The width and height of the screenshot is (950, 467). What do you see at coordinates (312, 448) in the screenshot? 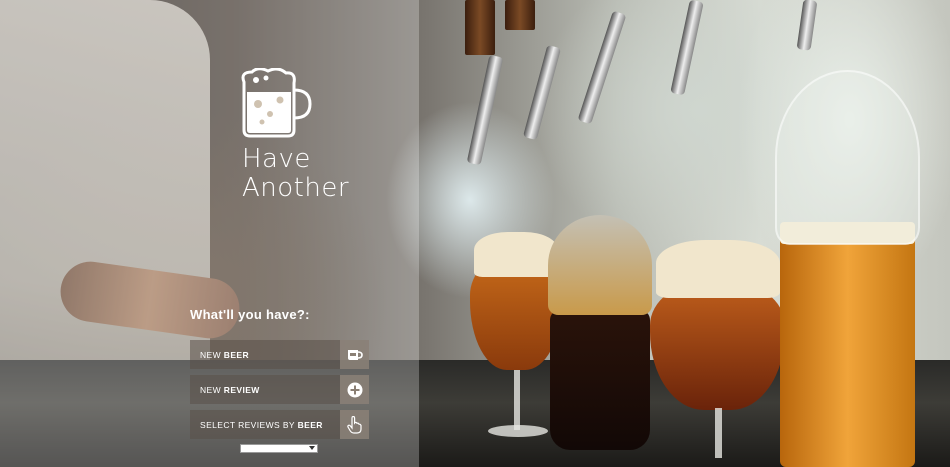
I see `chevron-down-icon` at bounding box center [312, 448].